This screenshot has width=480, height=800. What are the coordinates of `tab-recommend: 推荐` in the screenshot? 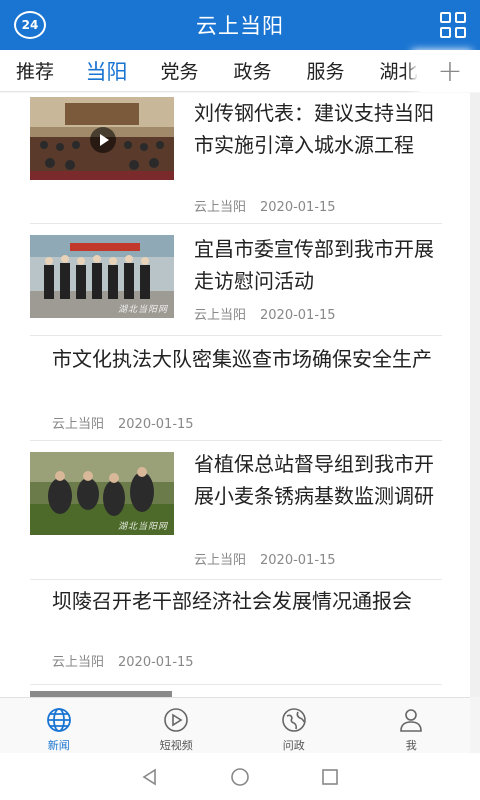 It's located at (35, 70).